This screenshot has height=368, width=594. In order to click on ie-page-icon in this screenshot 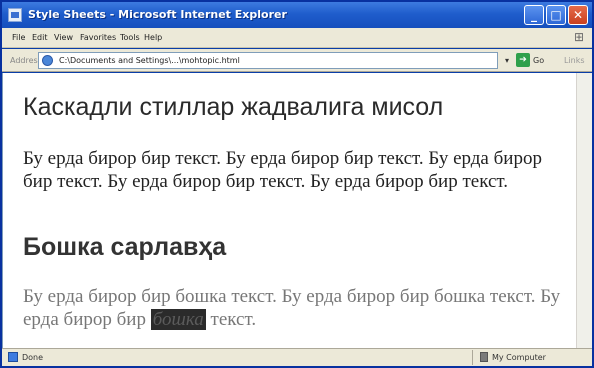, I will do `click(15, 15)`.